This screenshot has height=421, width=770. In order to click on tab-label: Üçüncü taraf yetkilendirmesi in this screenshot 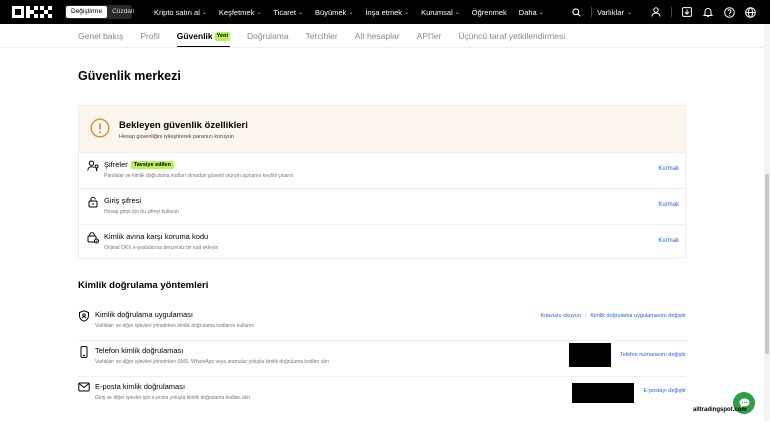, I will do `click(512, 36)`.